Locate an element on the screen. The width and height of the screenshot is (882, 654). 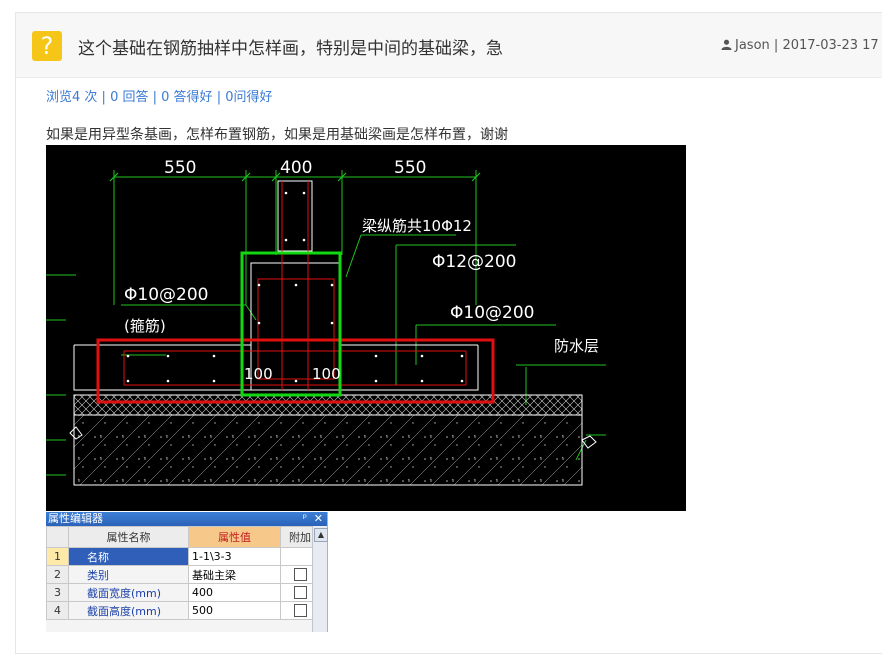
property-name: 类别 is located at coordinates (128, 574).